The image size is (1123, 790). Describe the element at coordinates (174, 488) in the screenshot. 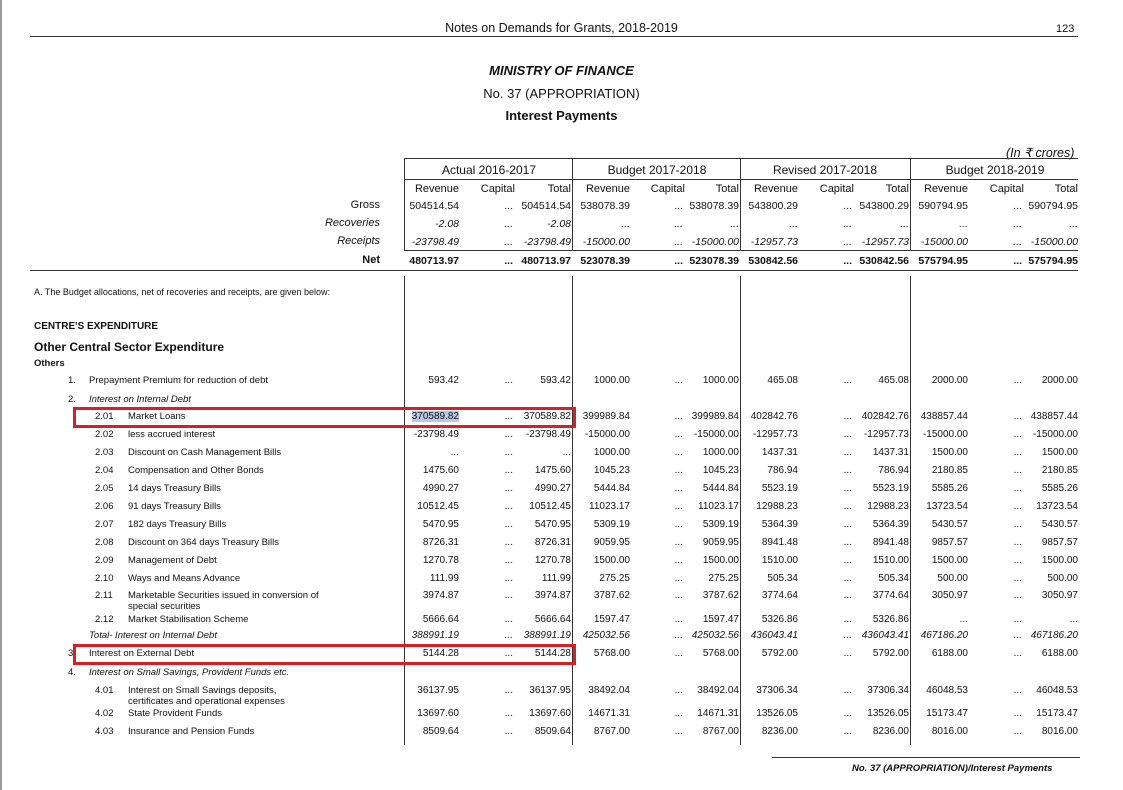

I see `row-label: 14 days Treasury Bills` at that location.